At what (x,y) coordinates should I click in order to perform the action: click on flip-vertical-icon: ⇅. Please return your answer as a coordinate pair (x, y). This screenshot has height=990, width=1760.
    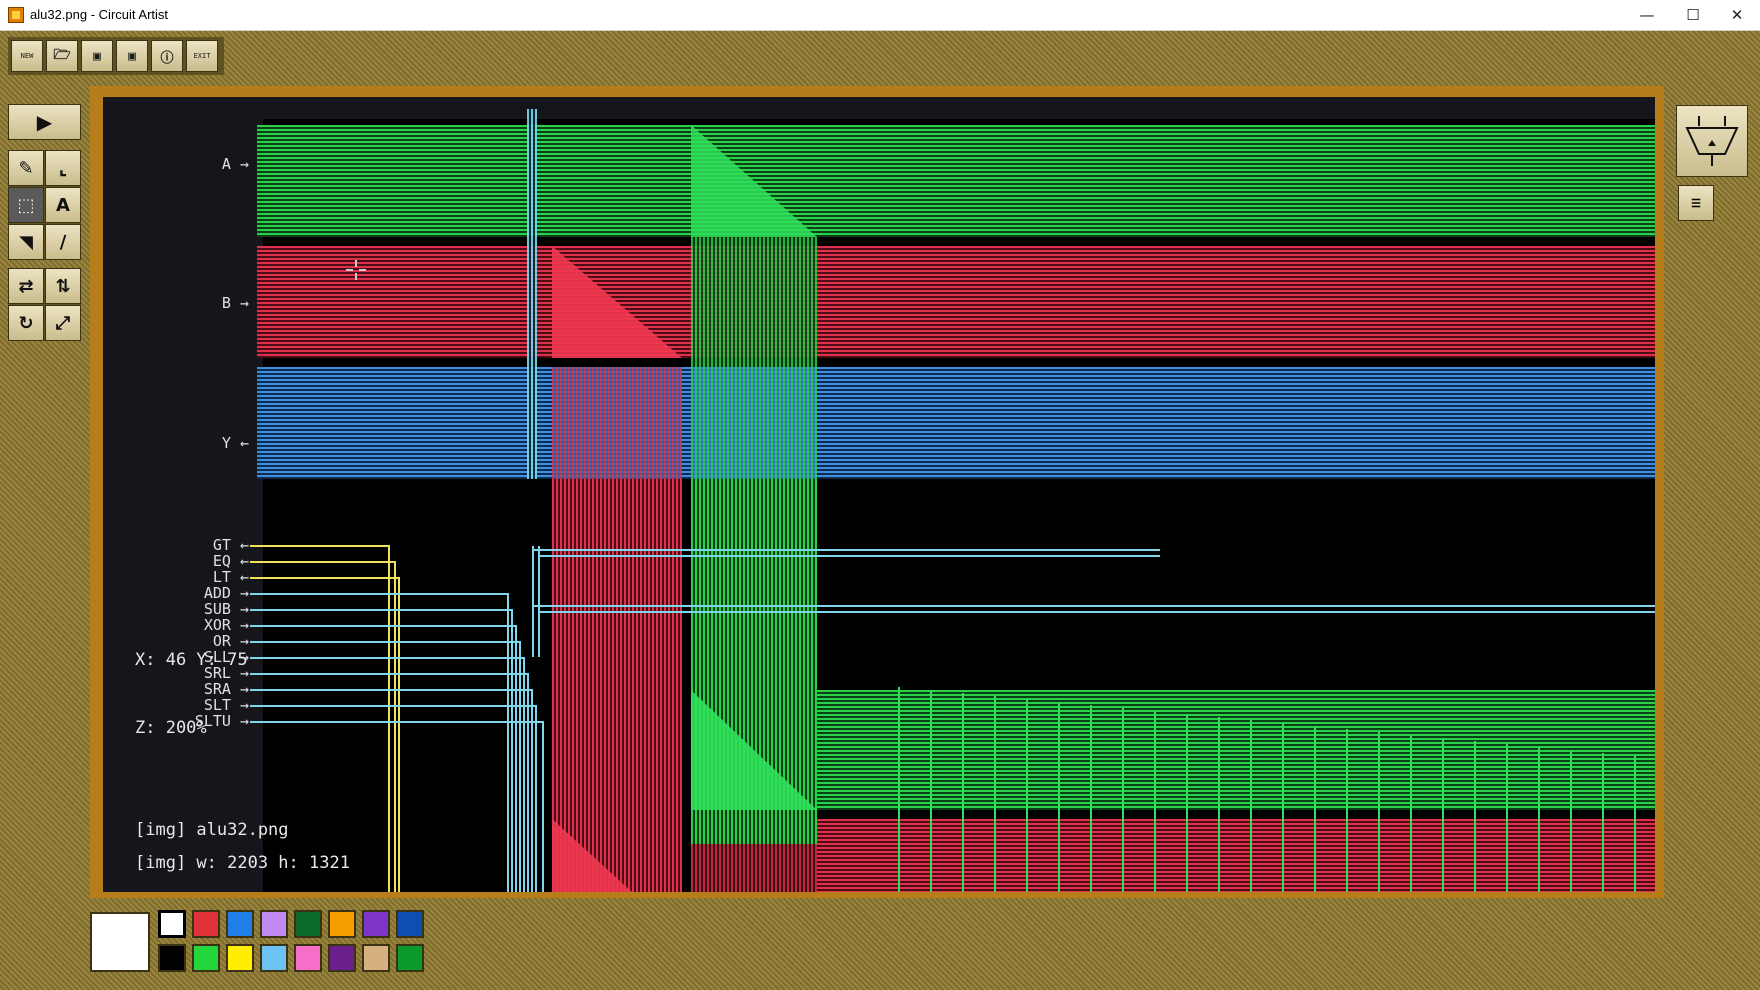
    Looking at the image, I should click on (63, 286).